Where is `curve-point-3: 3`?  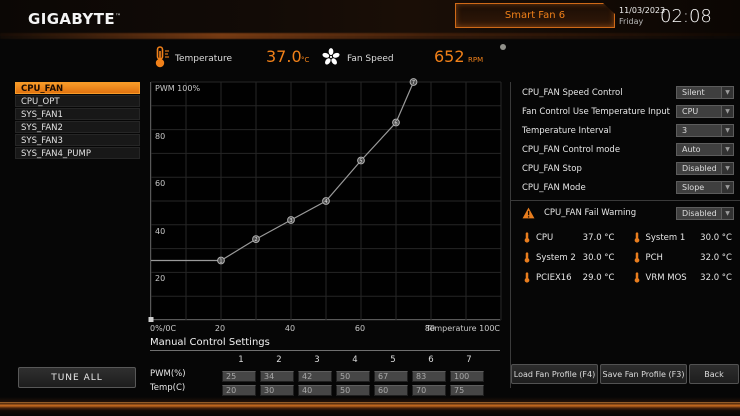 curve-point-3: 3 is located at coordinates (291, 220).